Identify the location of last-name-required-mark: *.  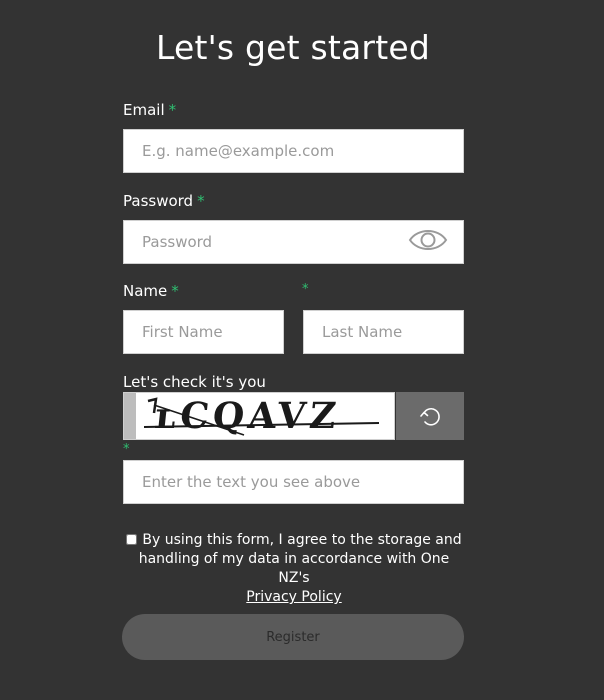
(305, 289).